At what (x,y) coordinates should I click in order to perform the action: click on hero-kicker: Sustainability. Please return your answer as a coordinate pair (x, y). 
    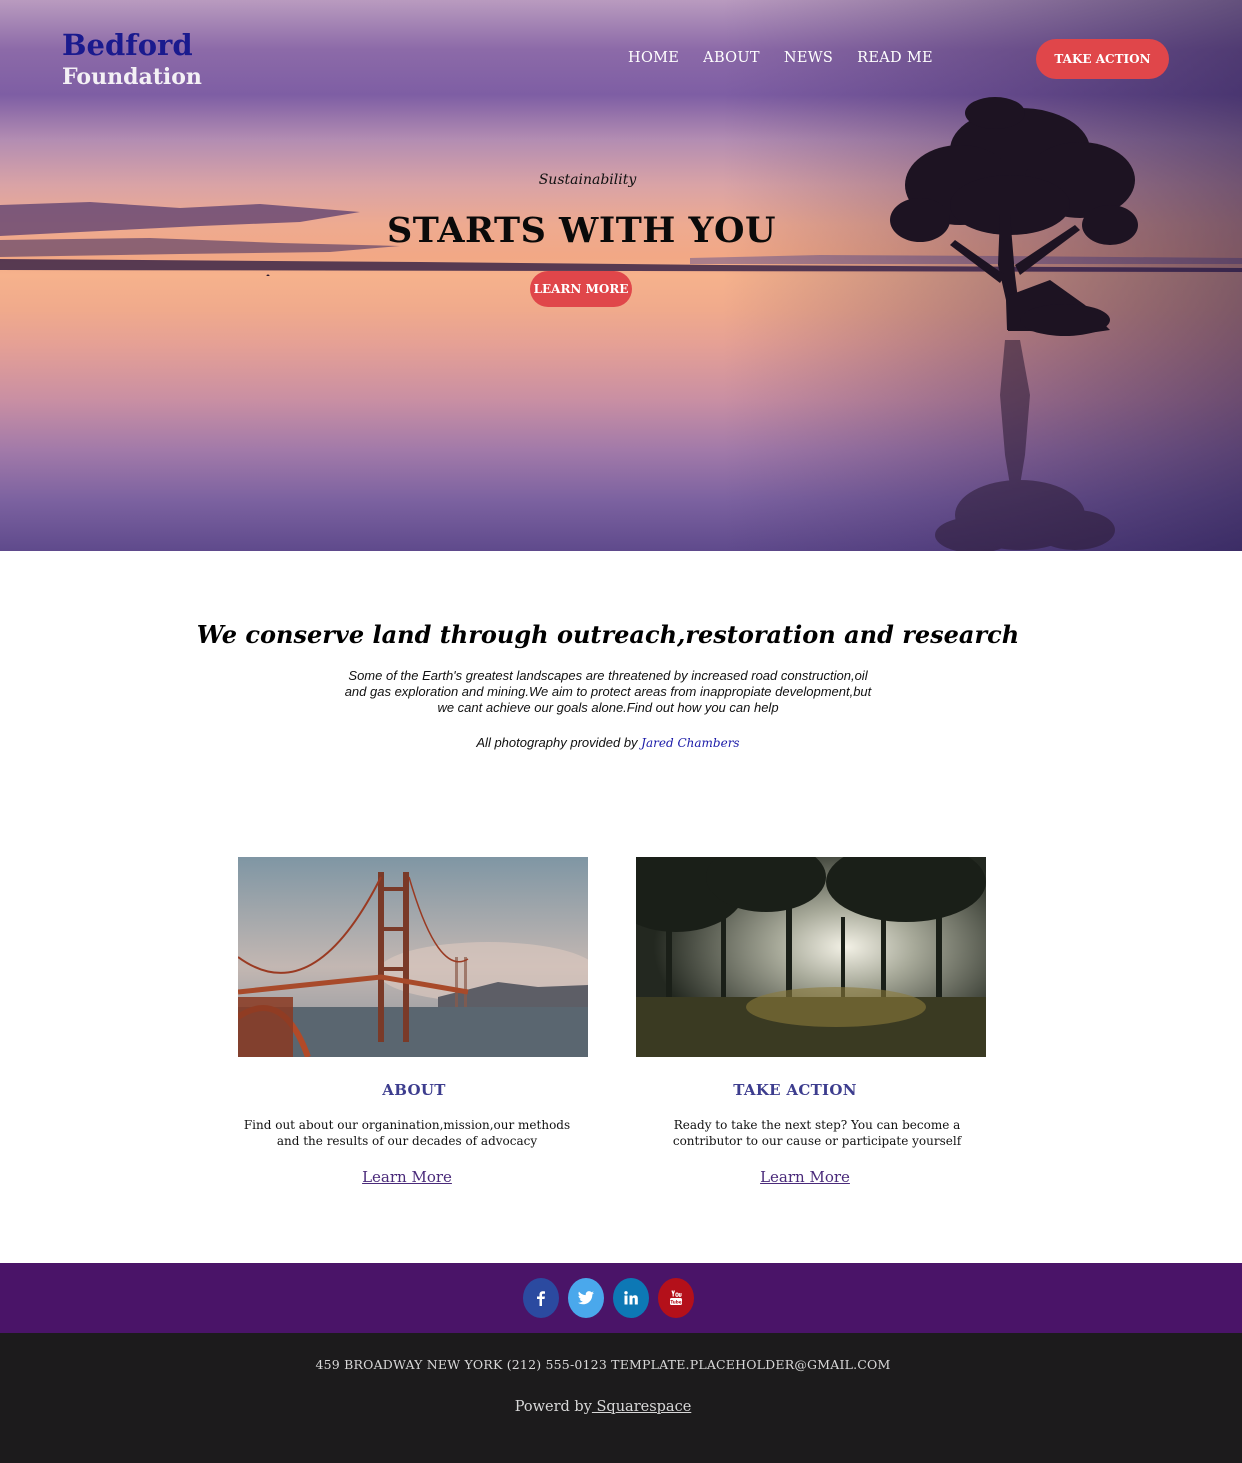
    Looking at the image, I should click on (587, 180).